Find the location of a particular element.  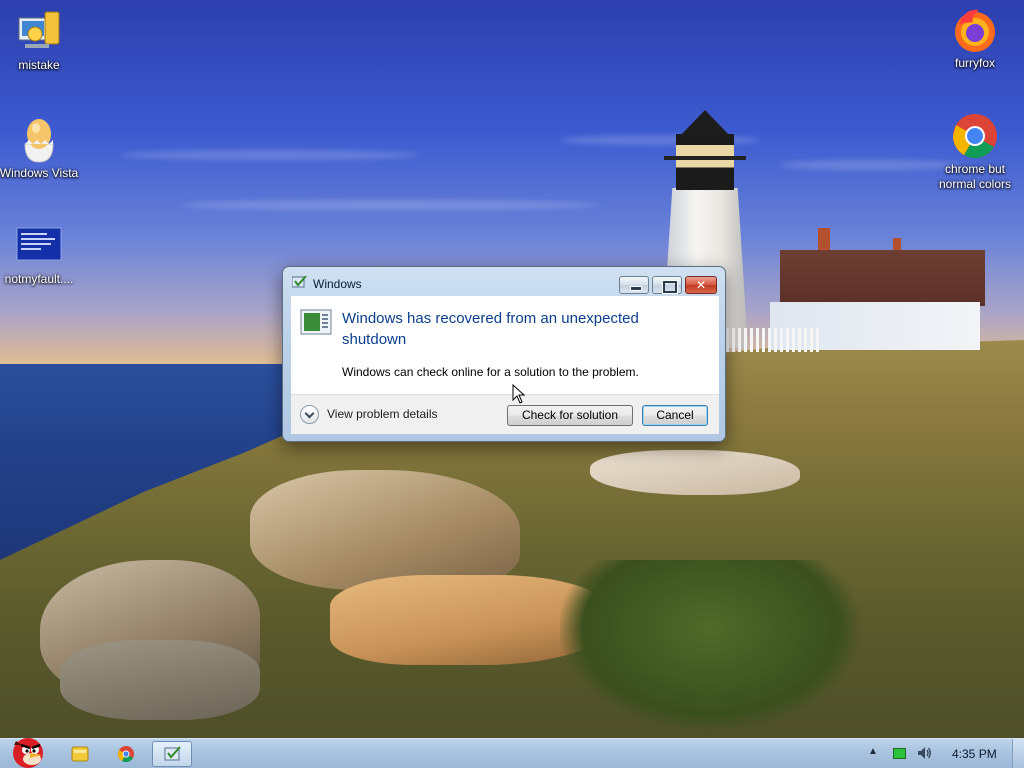

desktop-icon-windows-vista: Windows Vista is located at coordinates (40, 148).